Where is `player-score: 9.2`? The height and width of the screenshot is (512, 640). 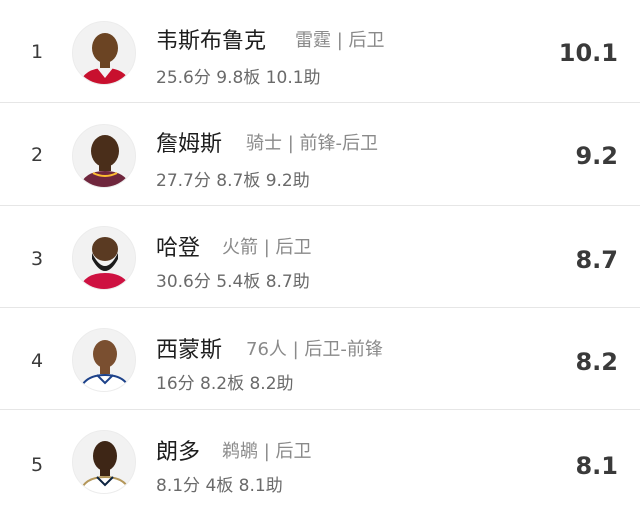
player-score: 9.2 is located at coordinates (596, 156).